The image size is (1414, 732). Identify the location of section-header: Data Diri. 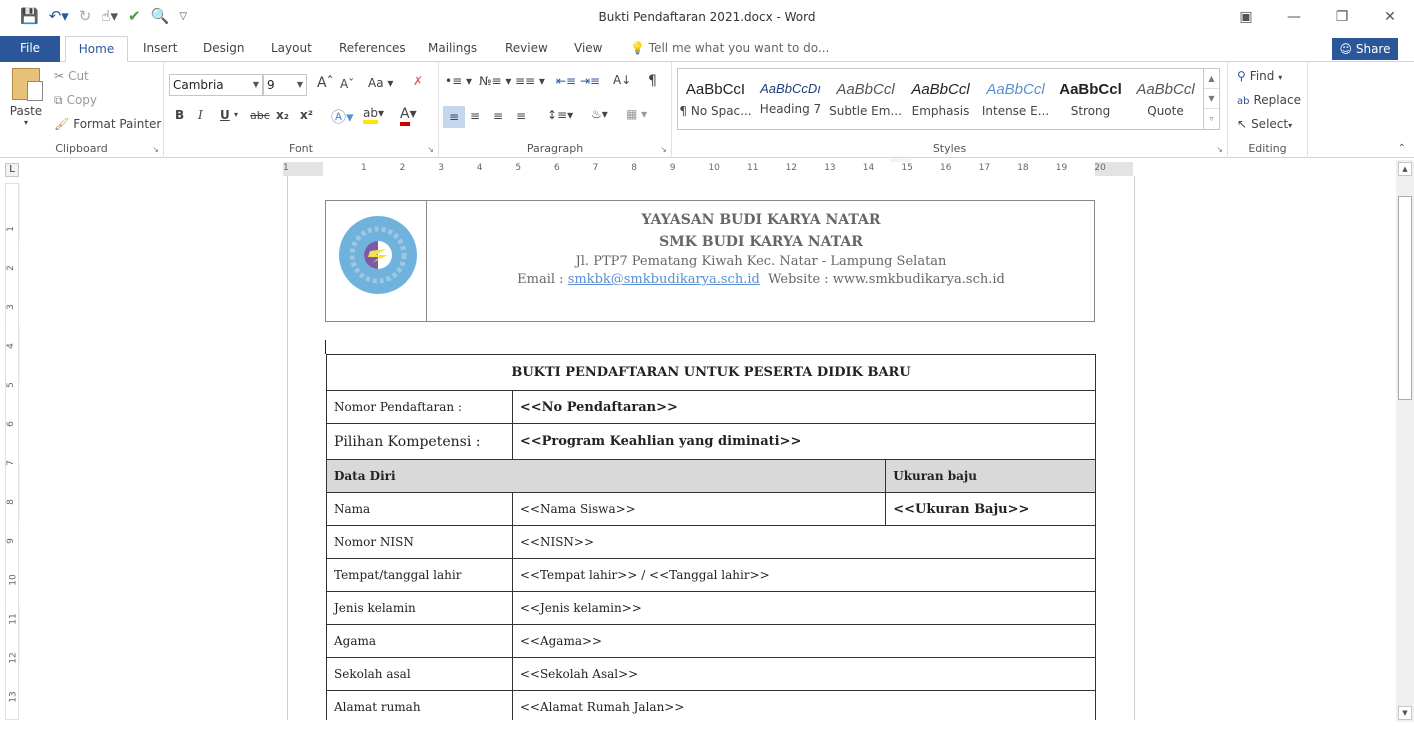
(606, 476).